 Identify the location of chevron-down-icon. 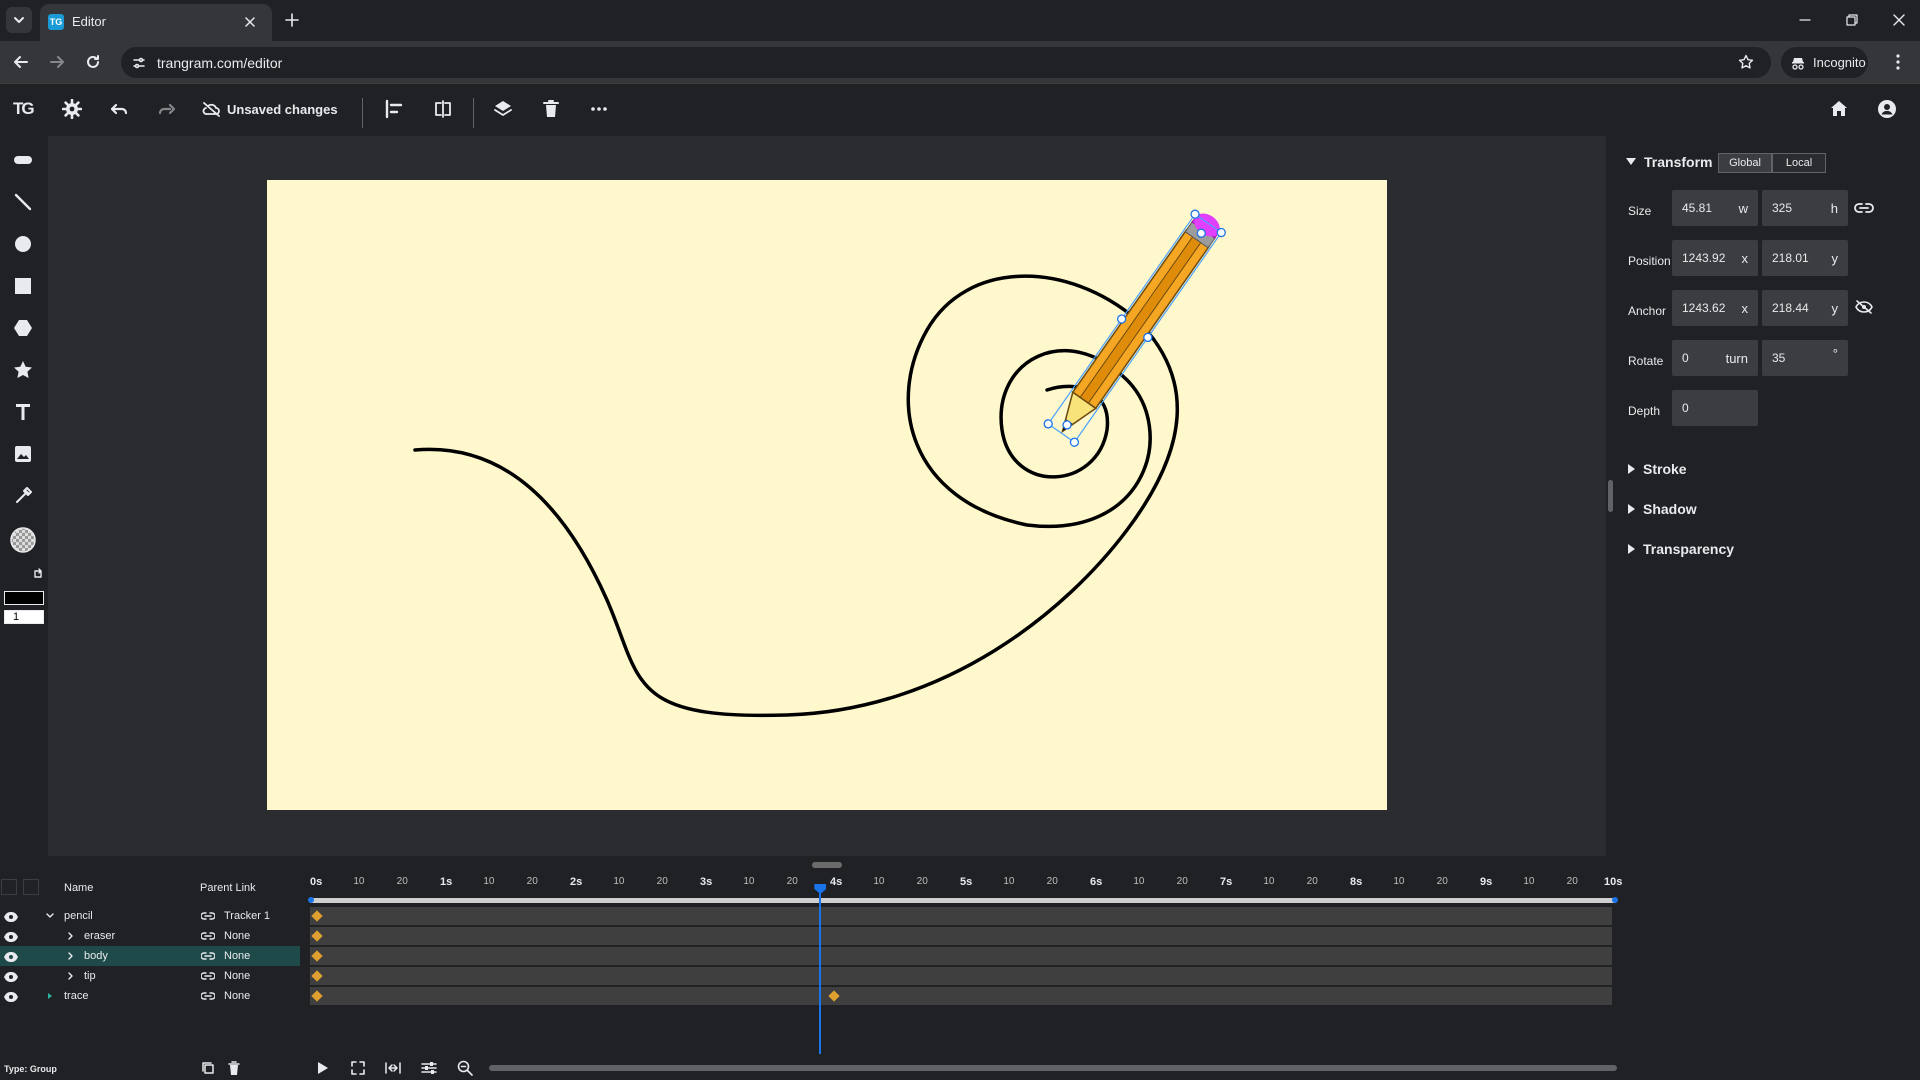
(50, 916).